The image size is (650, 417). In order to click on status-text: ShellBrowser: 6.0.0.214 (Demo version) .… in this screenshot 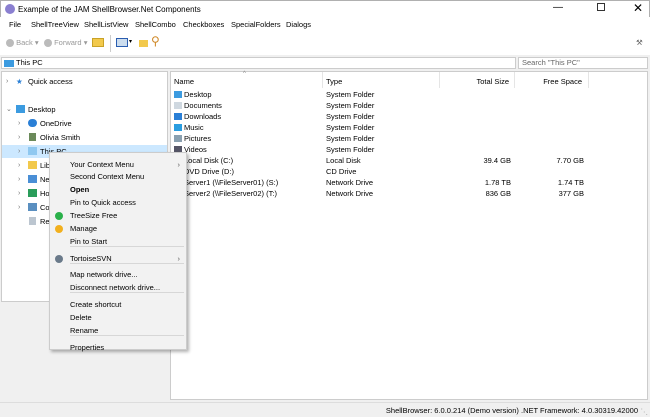, I will do `click(511, 410)`.